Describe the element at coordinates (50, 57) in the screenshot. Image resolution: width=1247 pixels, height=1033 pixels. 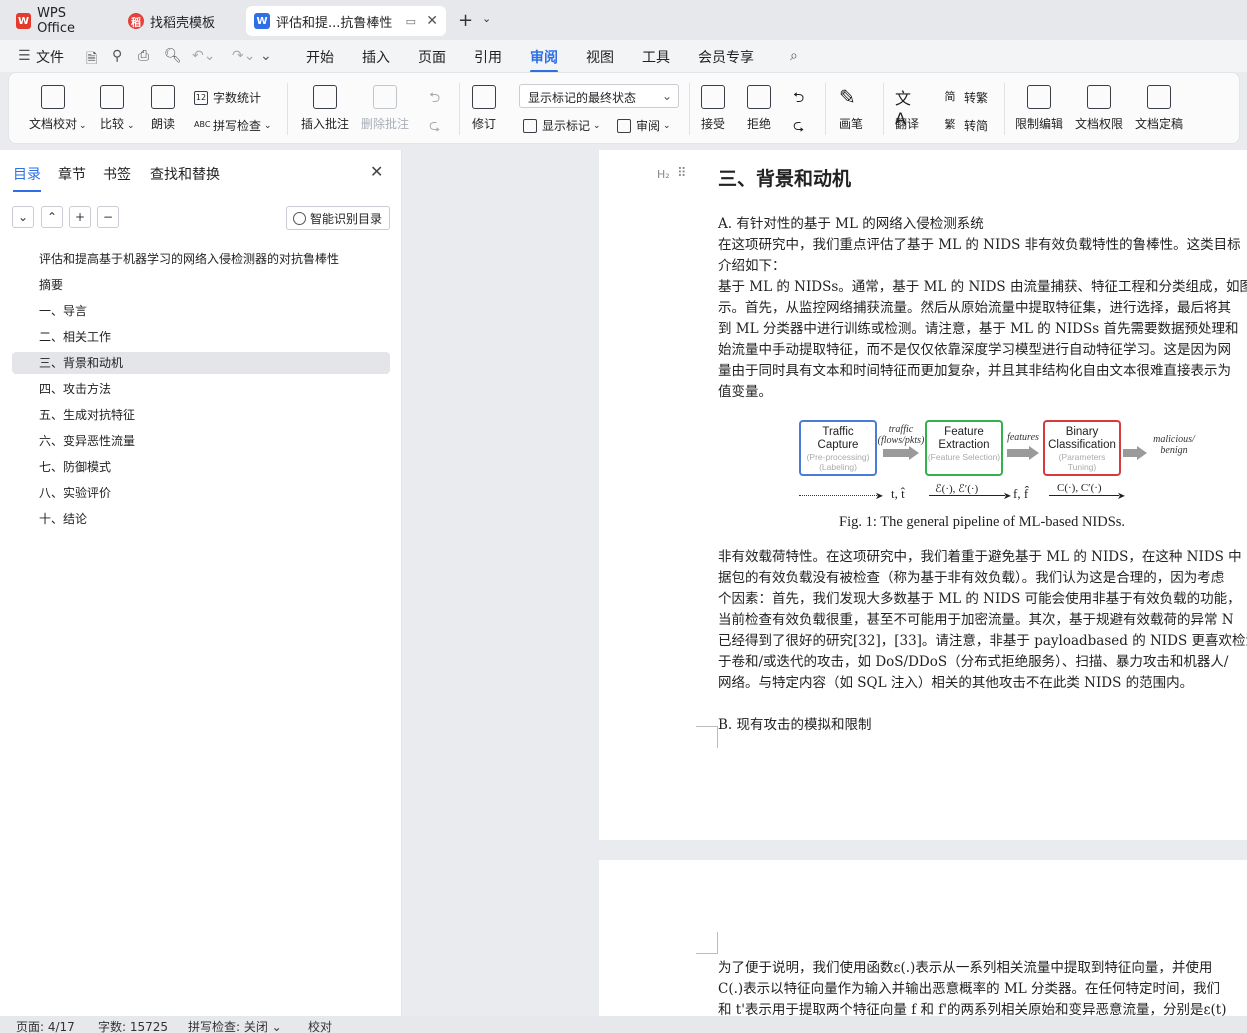
I see `menu-file: 文件` at that location.